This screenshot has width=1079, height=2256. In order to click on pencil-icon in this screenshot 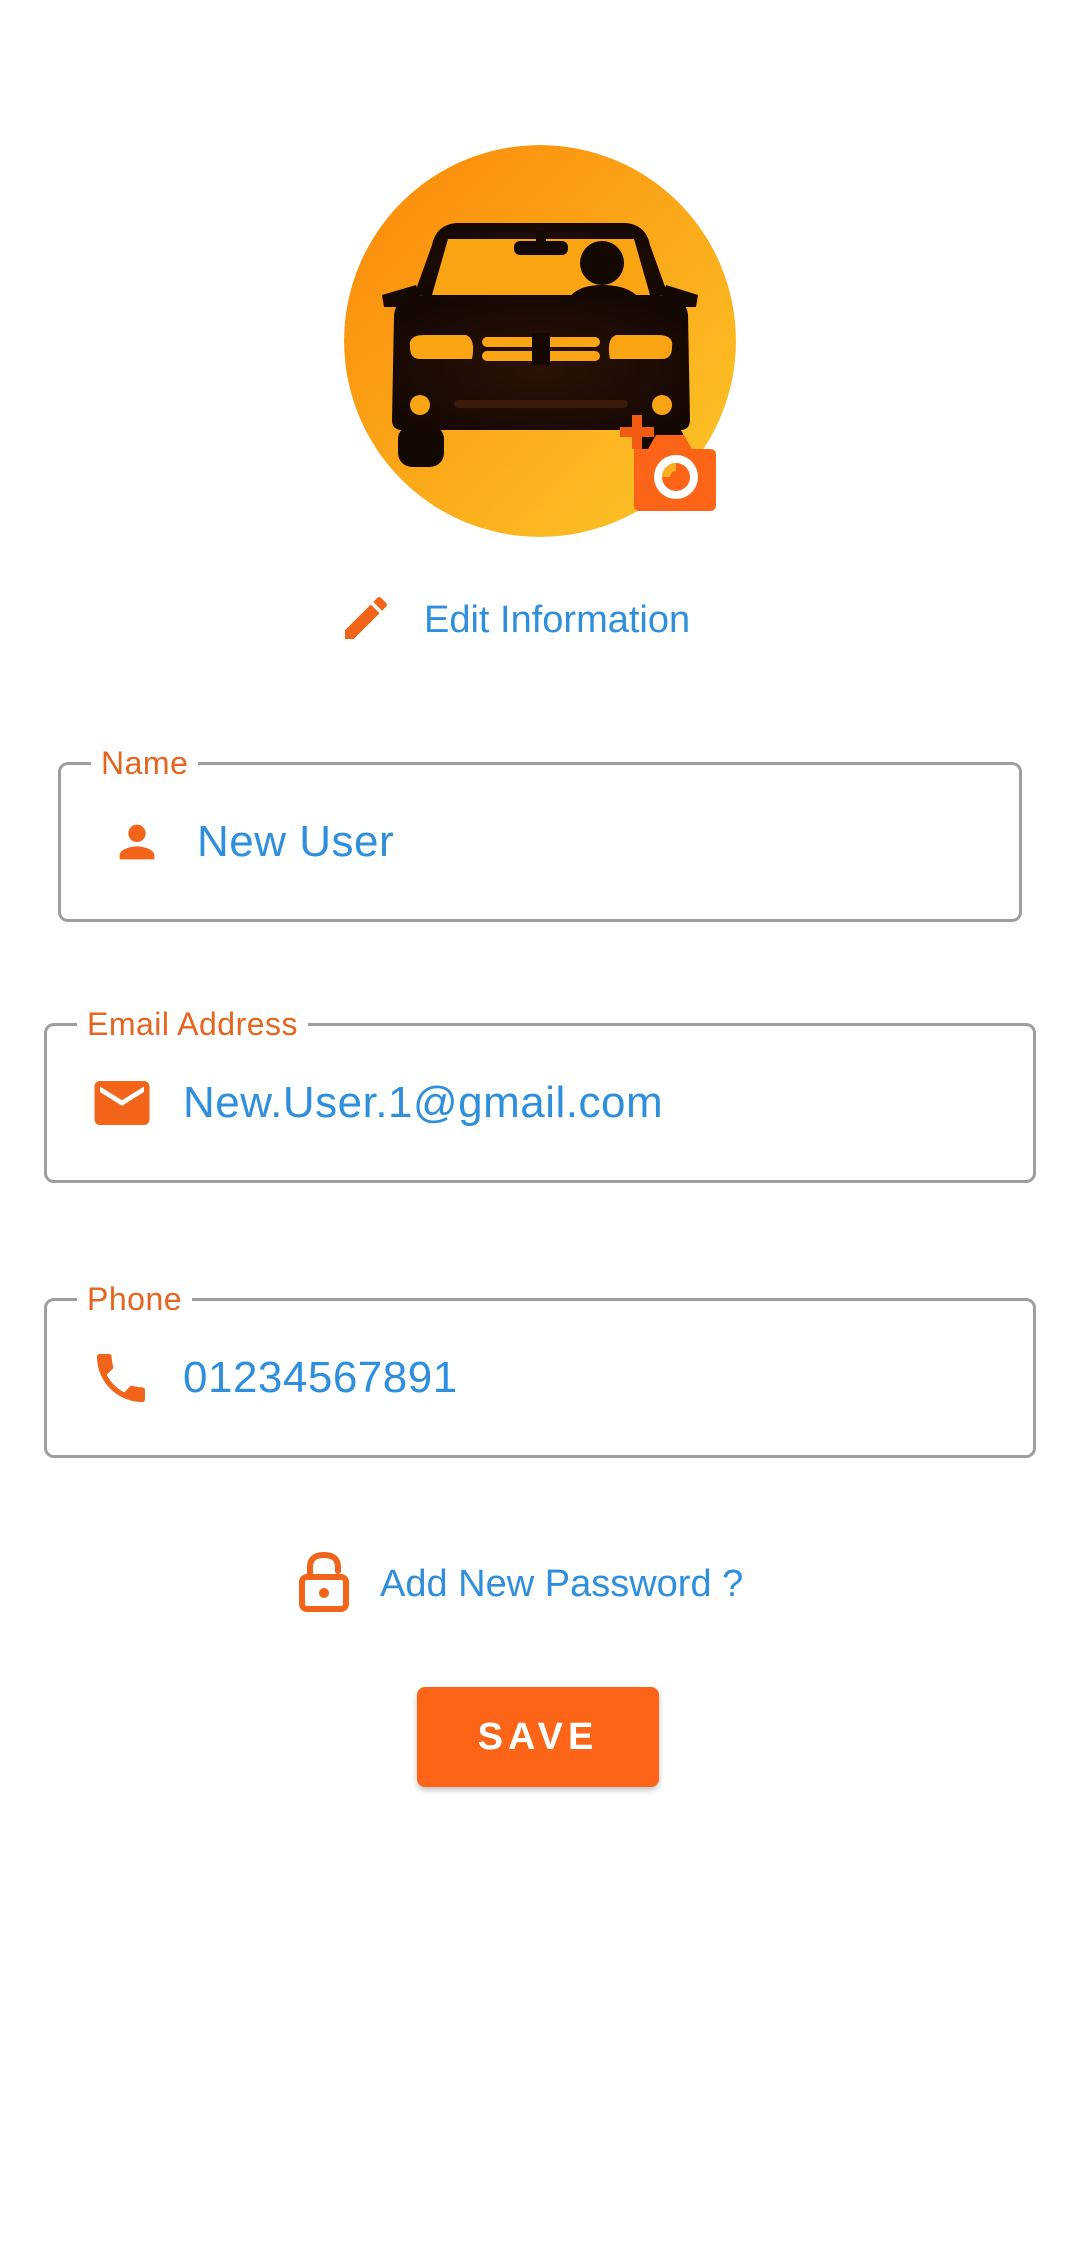, I will do `click(366, 620)`.